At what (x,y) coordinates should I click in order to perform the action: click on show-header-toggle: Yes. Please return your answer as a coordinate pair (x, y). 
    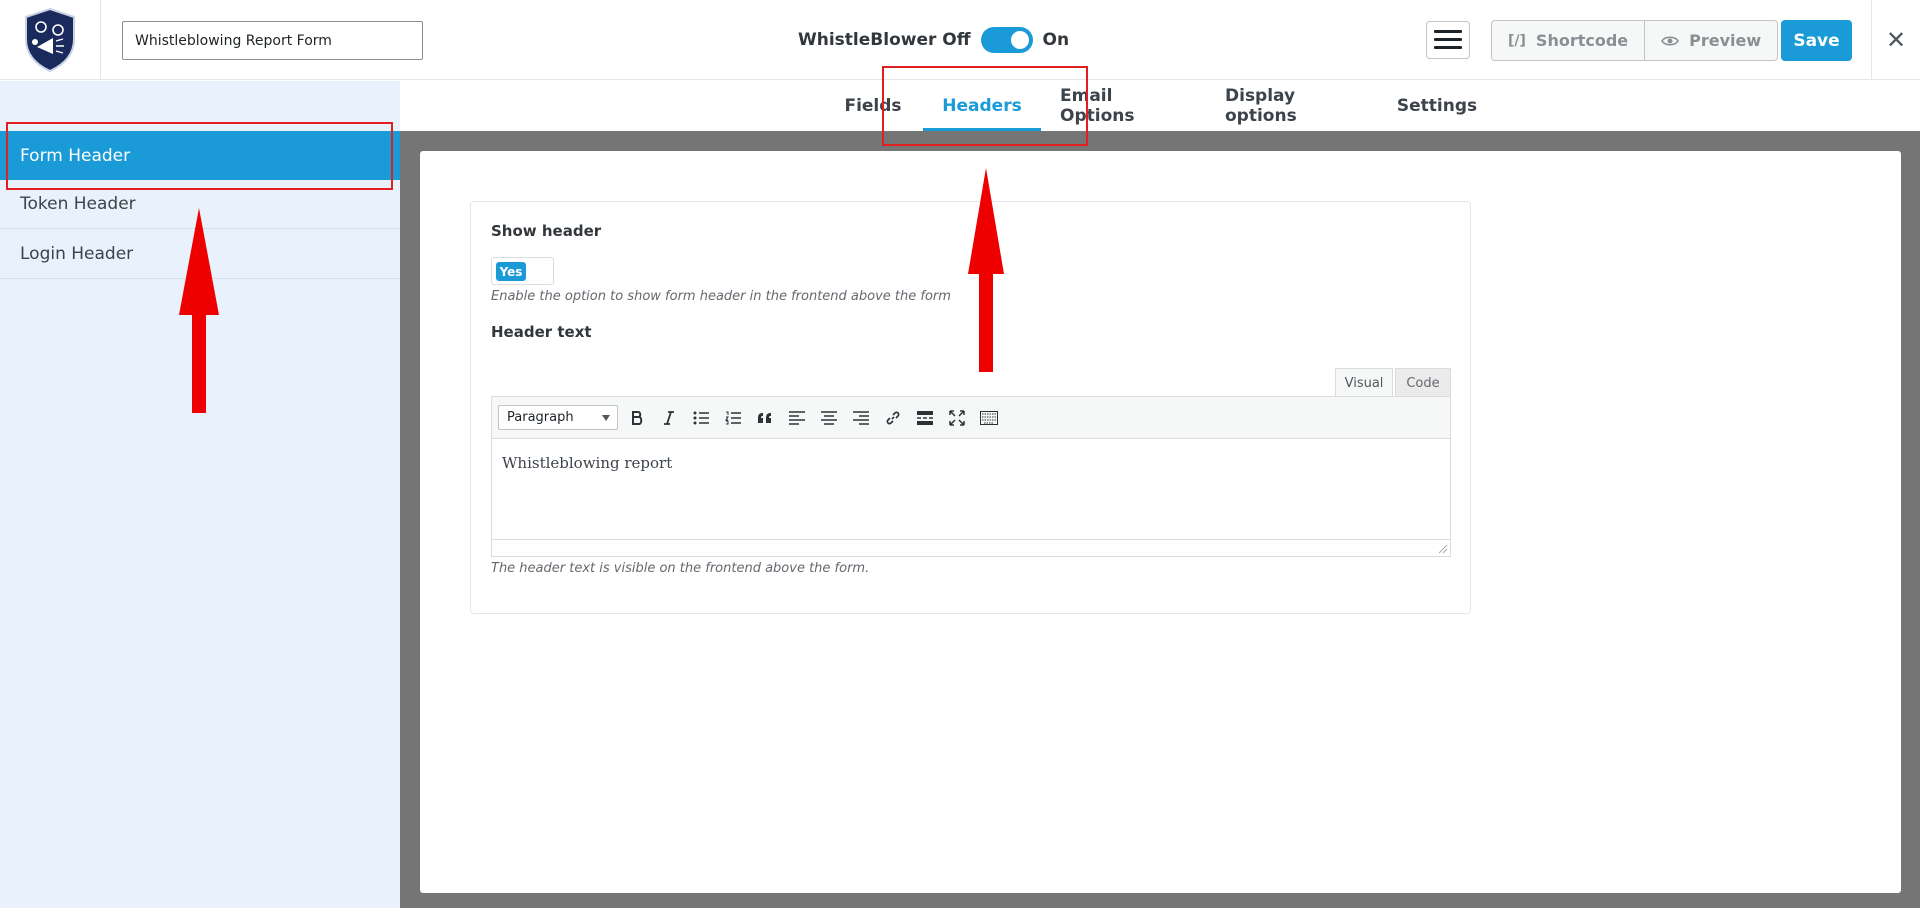
    Looking at the image, I should click on (522, 271).